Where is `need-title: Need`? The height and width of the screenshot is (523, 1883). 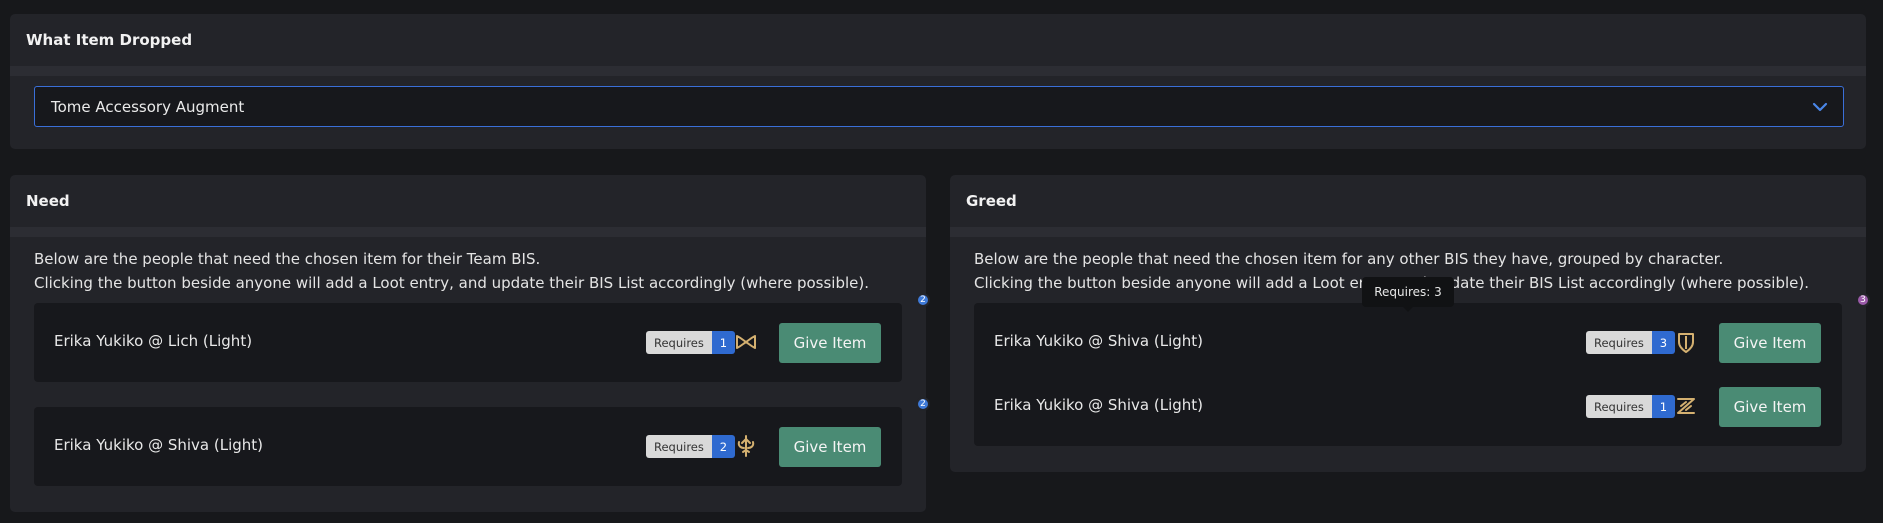 need-title: Need is located at coordinates (48, 201).